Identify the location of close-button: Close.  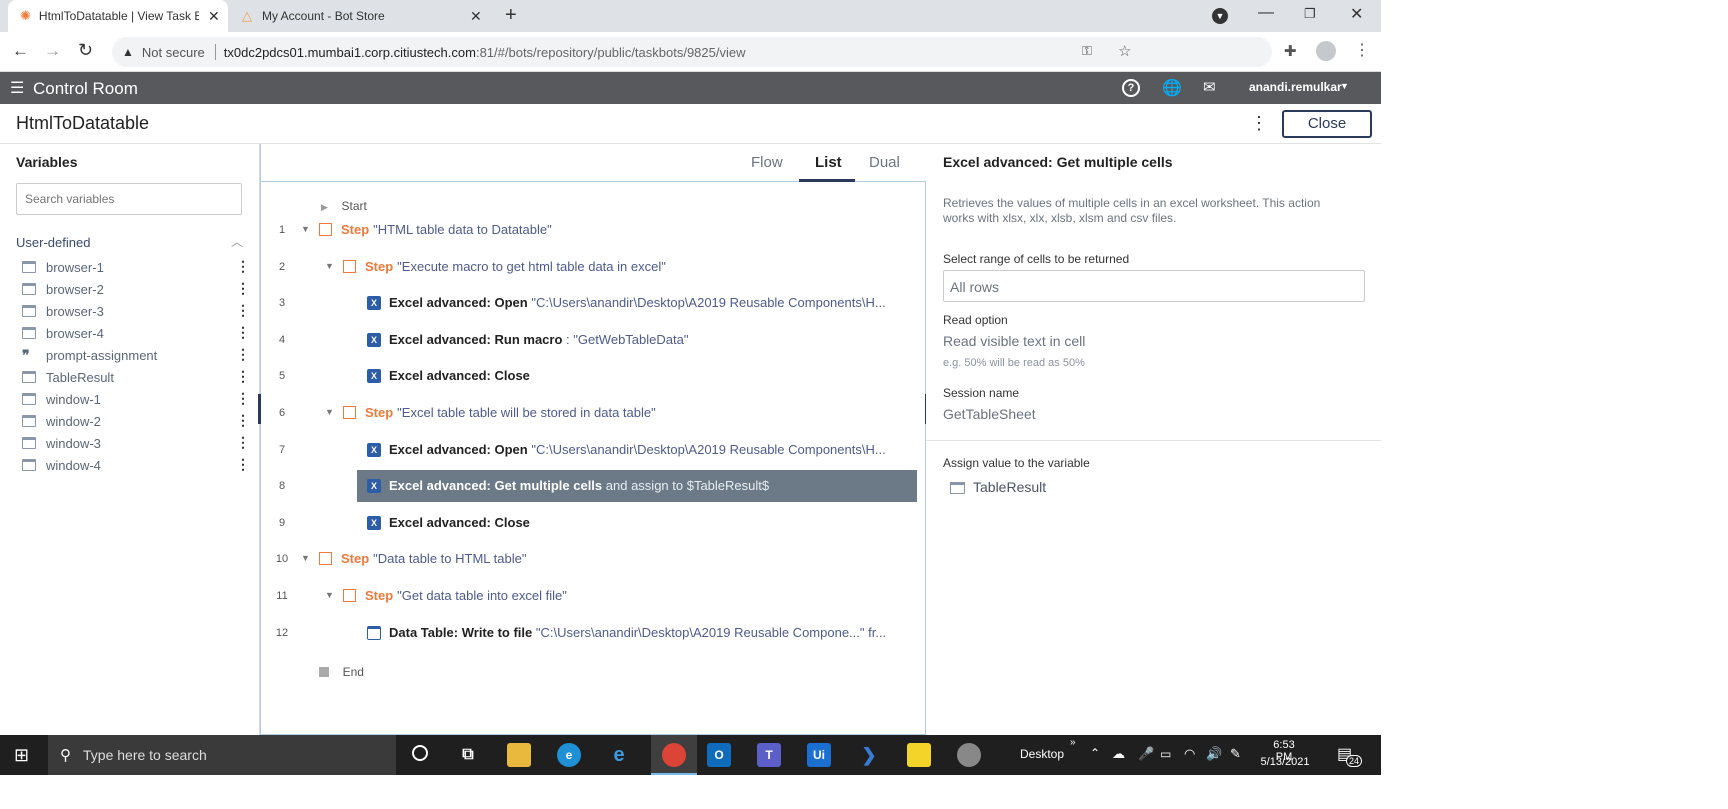
(1327, 124).